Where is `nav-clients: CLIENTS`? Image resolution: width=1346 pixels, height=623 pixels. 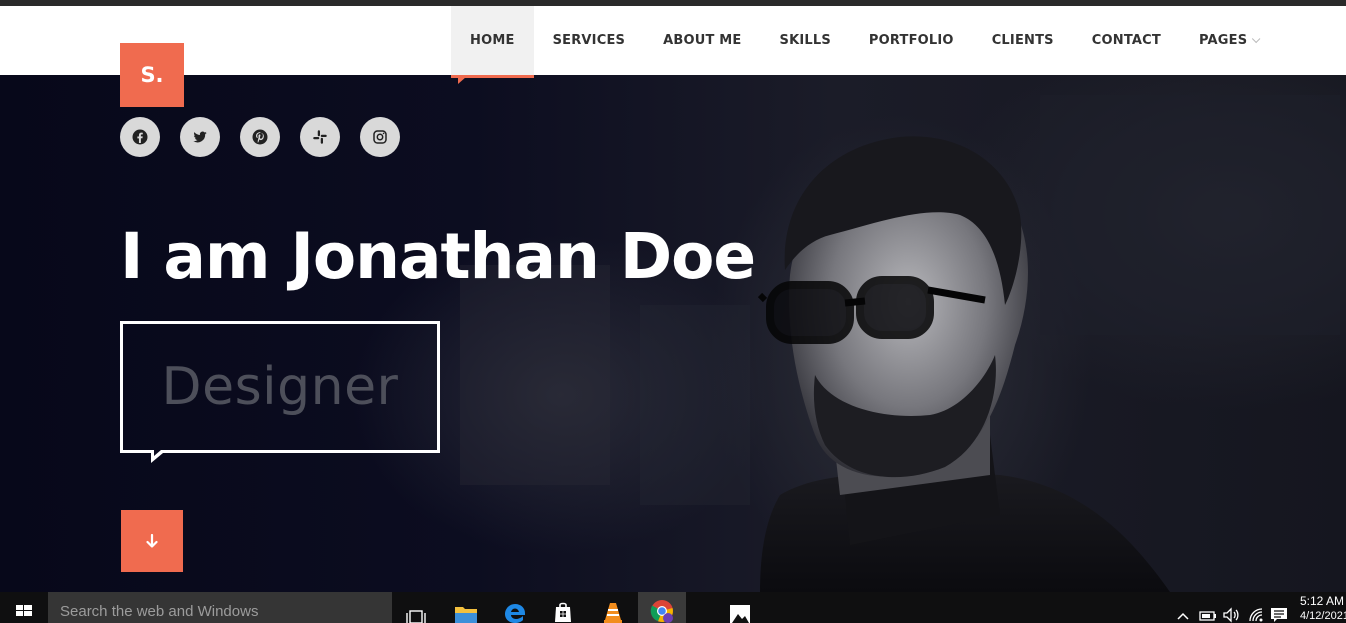
nav-clients: CLIENTS is located at coordinates (1023, 40).